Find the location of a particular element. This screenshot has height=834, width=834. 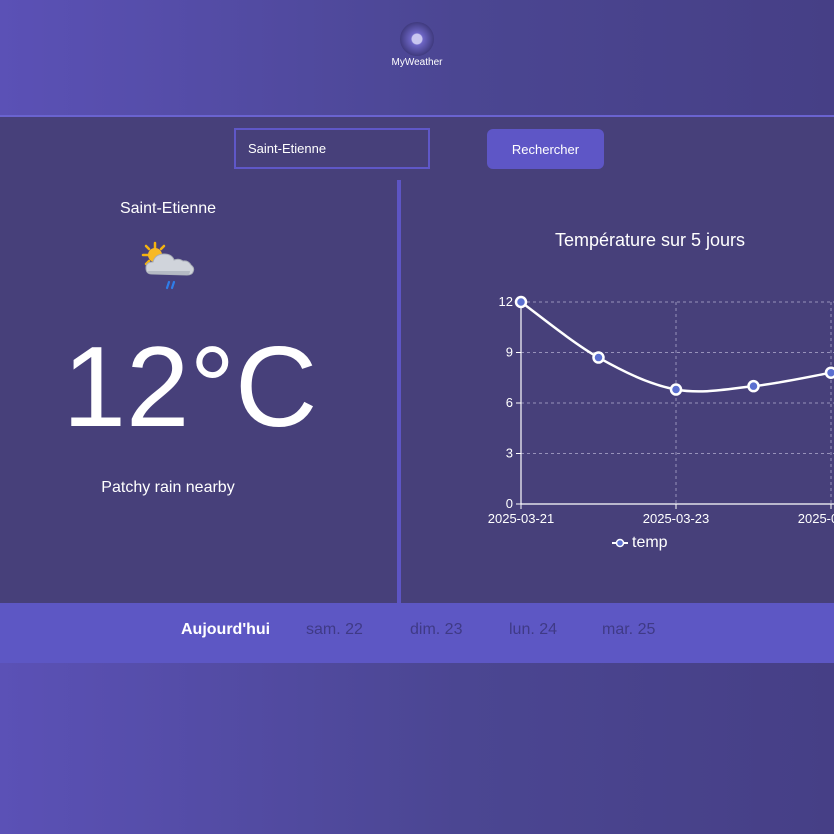

temperature-chart: 0 3 6 9 12 2025-03-21 2025-03-23 2025-03-25 is located at coordinates (661, 410).